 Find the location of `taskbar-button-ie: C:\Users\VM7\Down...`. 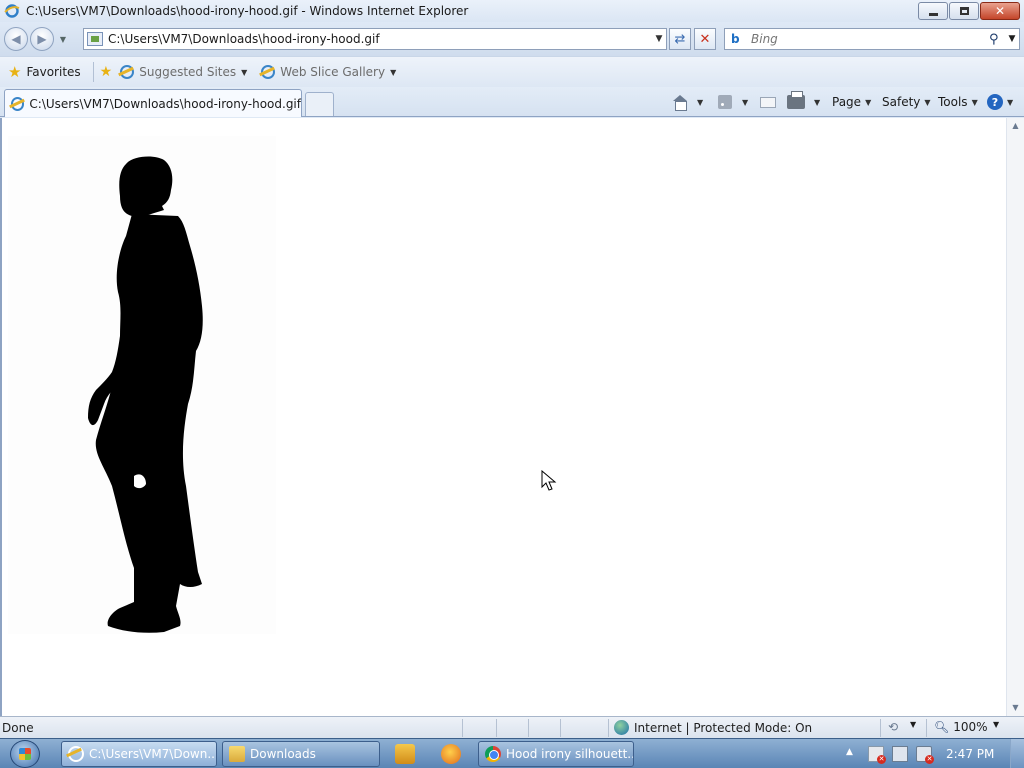

taskbar-button-ie: C:\Users\VM7\Down... is located at coordinates (139, 754).